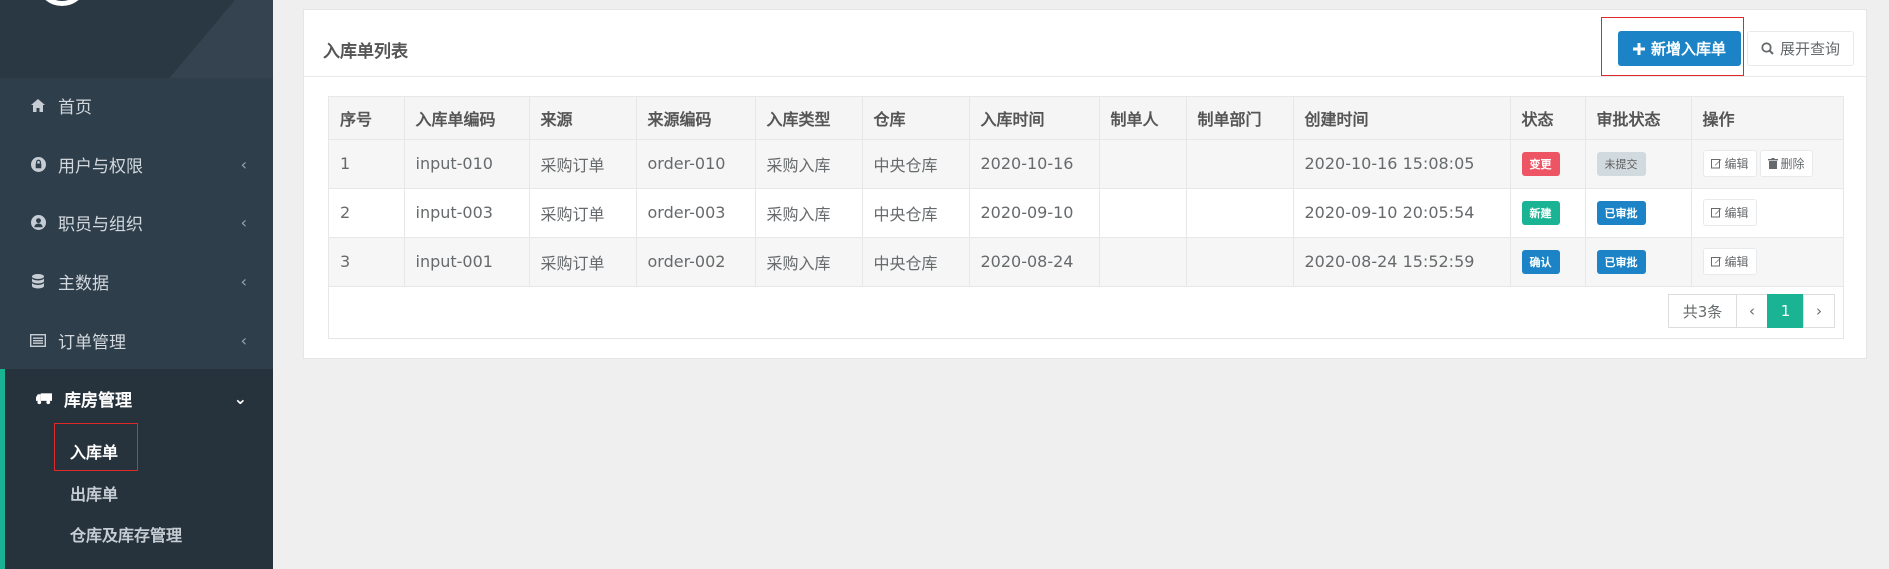  What do you see at coordinates (1402, 118) in the screenshot?
I see `col-header: 创建时间` at bounding box center [1402, 118].